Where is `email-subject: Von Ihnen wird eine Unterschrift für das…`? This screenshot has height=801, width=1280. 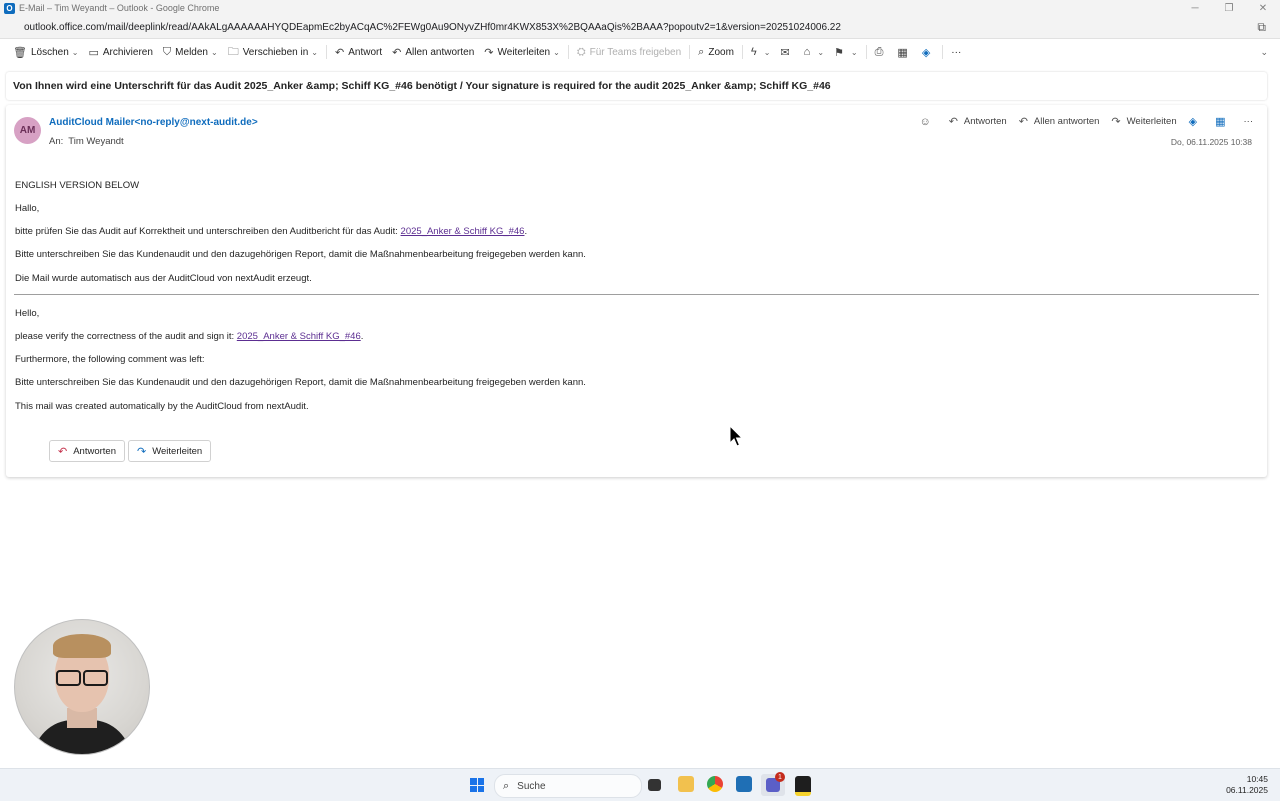 email-subject: Von Ihnen wird eine Unterschrift für das… is located at coordinates (422, 86).